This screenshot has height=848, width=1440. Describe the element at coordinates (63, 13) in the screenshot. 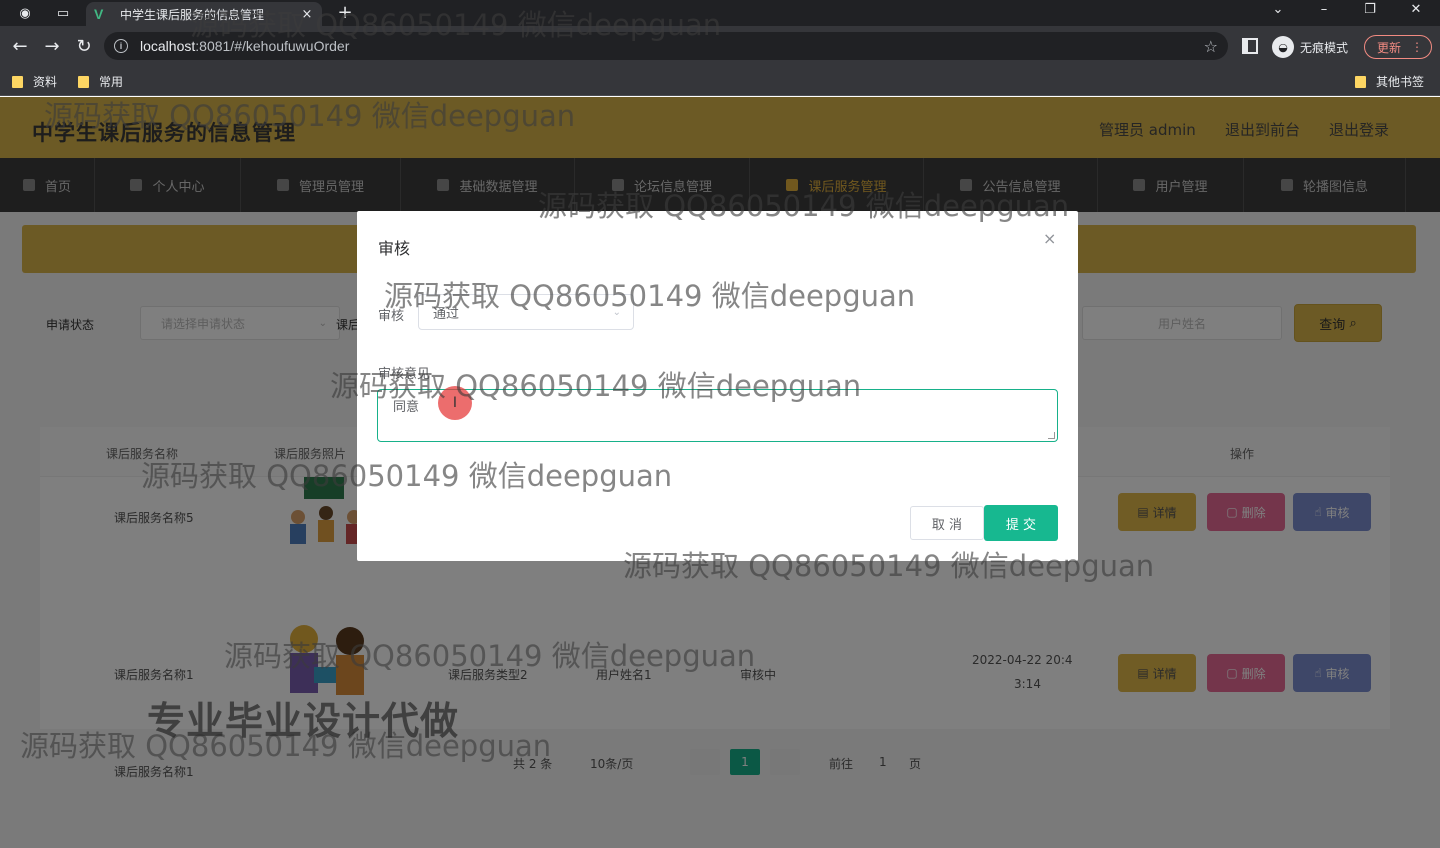

I see `tab-search-icon: ▭` at that location.